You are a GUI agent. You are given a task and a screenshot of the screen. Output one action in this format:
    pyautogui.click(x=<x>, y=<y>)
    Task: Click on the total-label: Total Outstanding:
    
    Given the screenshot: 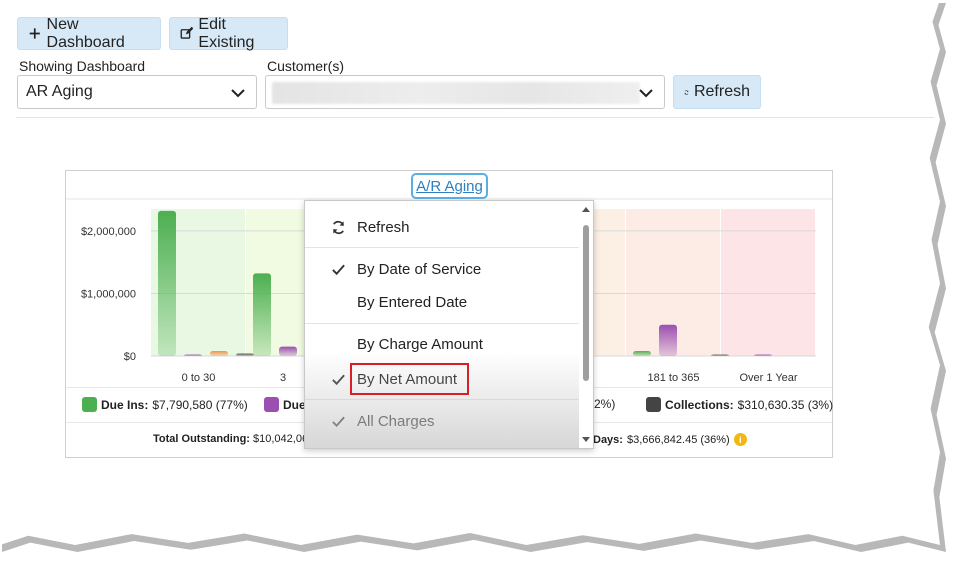 What is the action you would take?
    pyautogui.click(x=201, y=439)
    